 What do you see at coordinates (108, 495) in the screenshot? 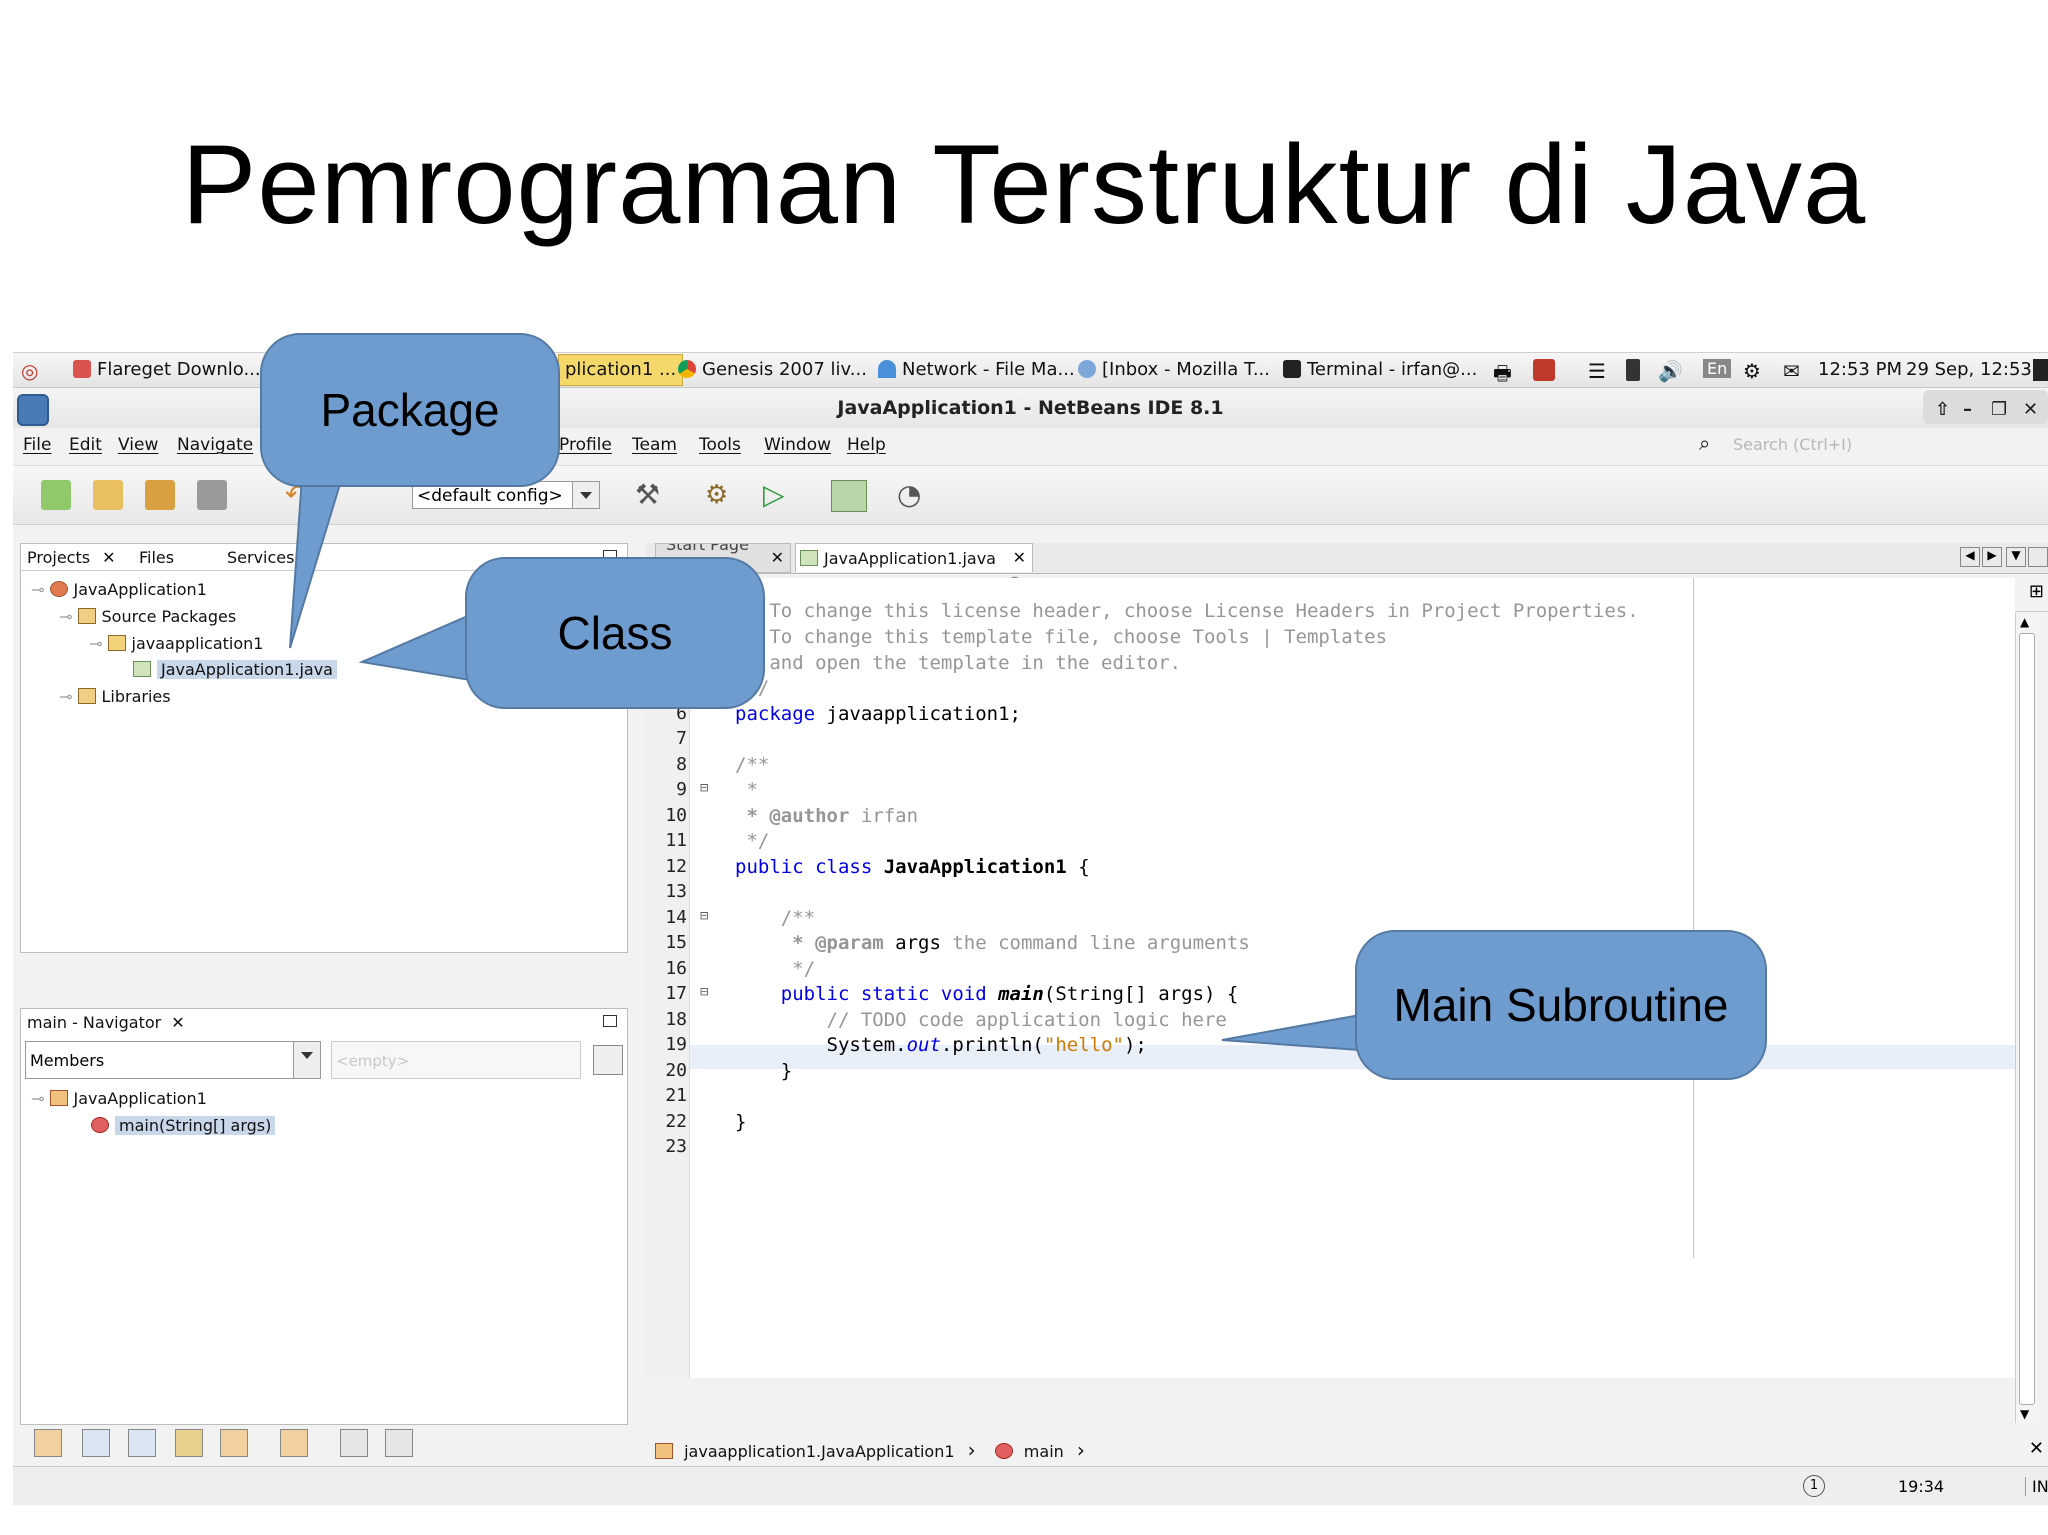
I see `new-project-icon` at bounding box center [108, 495].